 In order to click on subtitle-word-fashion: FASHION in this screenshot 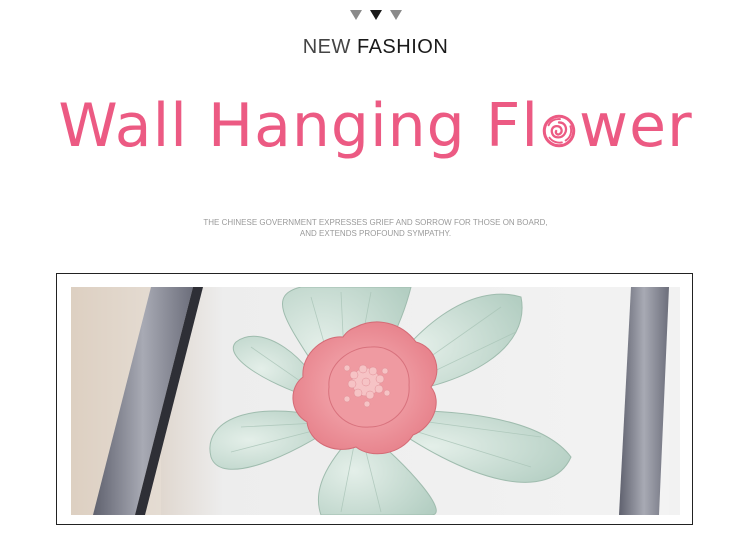, I will do `click(402, 47)`.